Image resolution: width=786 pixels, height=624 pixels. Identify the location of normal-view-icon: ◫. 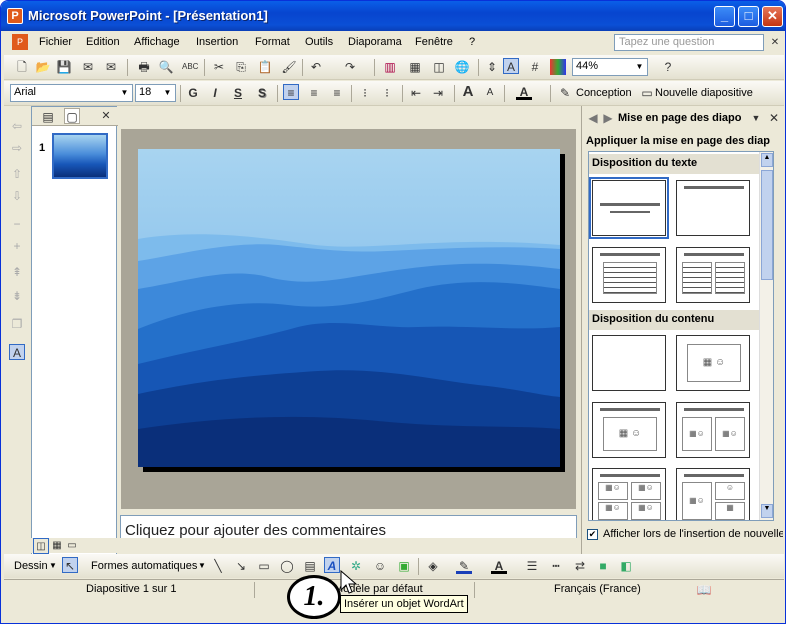
(41, 546).